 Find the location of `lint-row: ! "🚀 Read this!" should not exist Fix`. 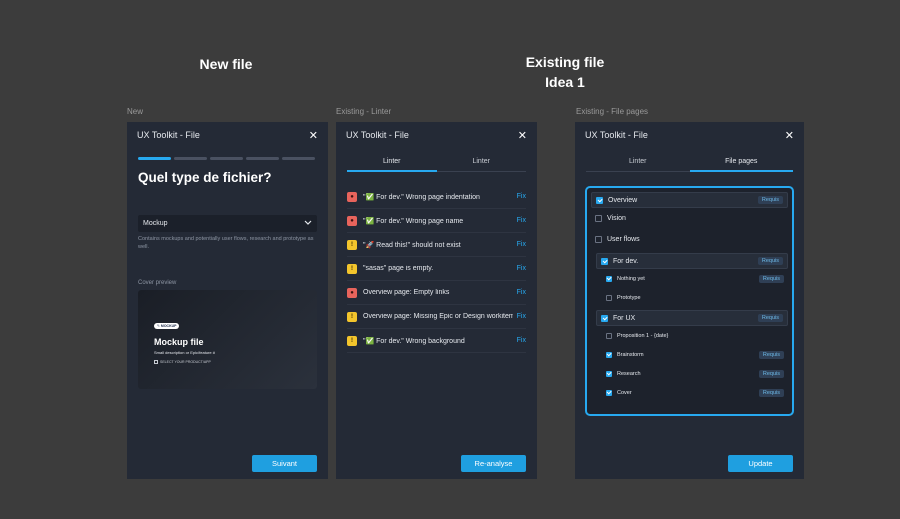

lint-row: ! "🚀 Read this!" should not exist Fix is located at coordinates (436, 245).